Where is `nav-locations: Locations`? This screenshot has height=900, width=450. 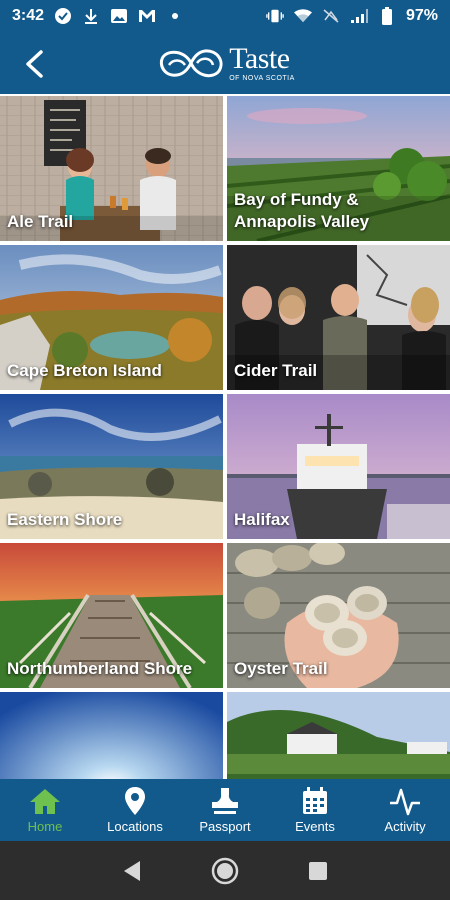
nav-locations: Locations is located at coordinates (135, 810).